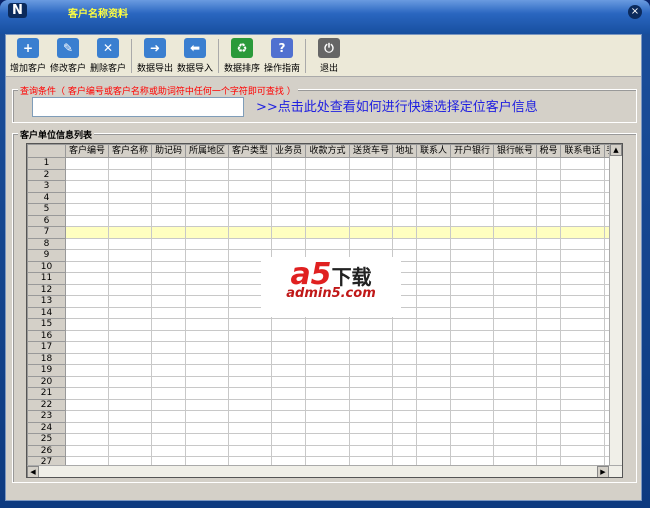 This screenshot has height=508, width=650. Describe the element at coordinates (320, 370) in the screenshot. I see `table-row: 19` at that location.